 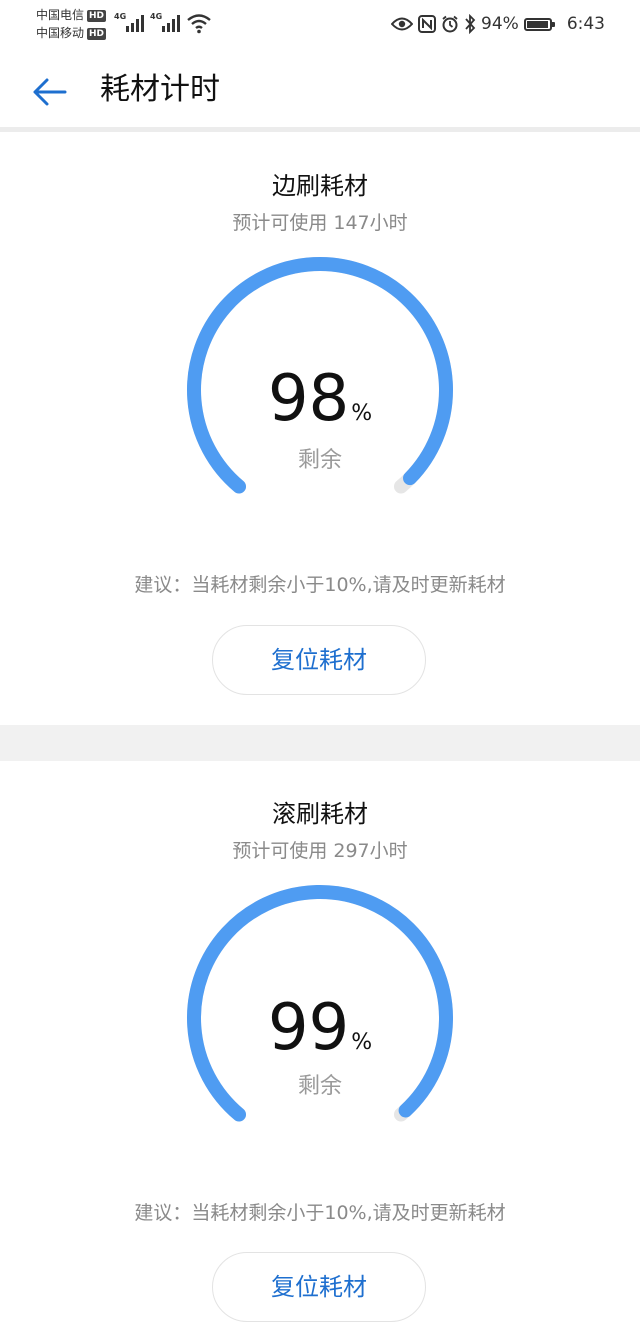 What do you see at coordinates (71, 15) in the screenshot?
I see `carrier-1: 中国电信 HD` at bounding box center [71, 15].